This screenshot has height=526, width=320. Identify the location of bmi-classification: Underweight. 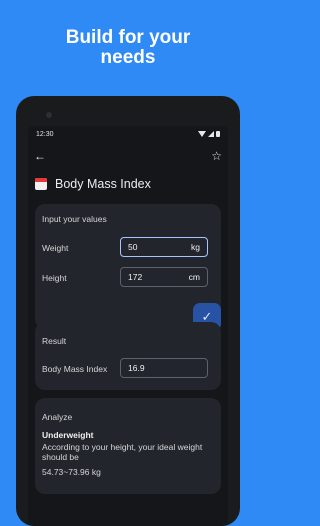
(68, 435).